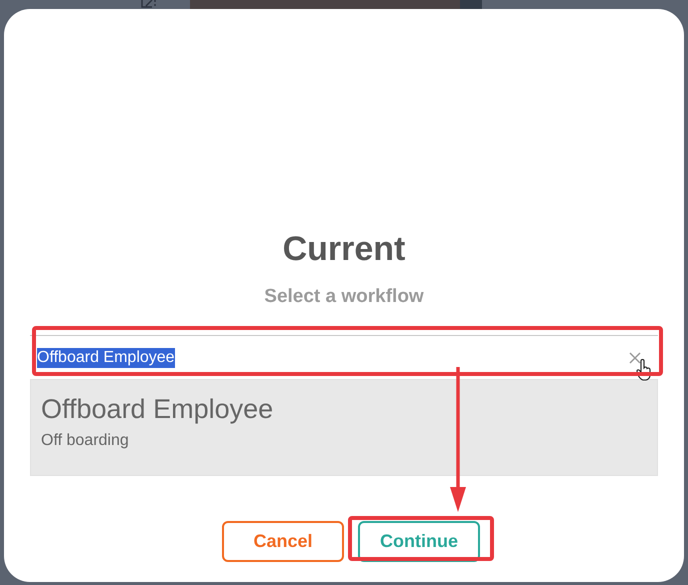 The image size is (688, 585). I want to click on dialog-title: Current, so click(344, 249).